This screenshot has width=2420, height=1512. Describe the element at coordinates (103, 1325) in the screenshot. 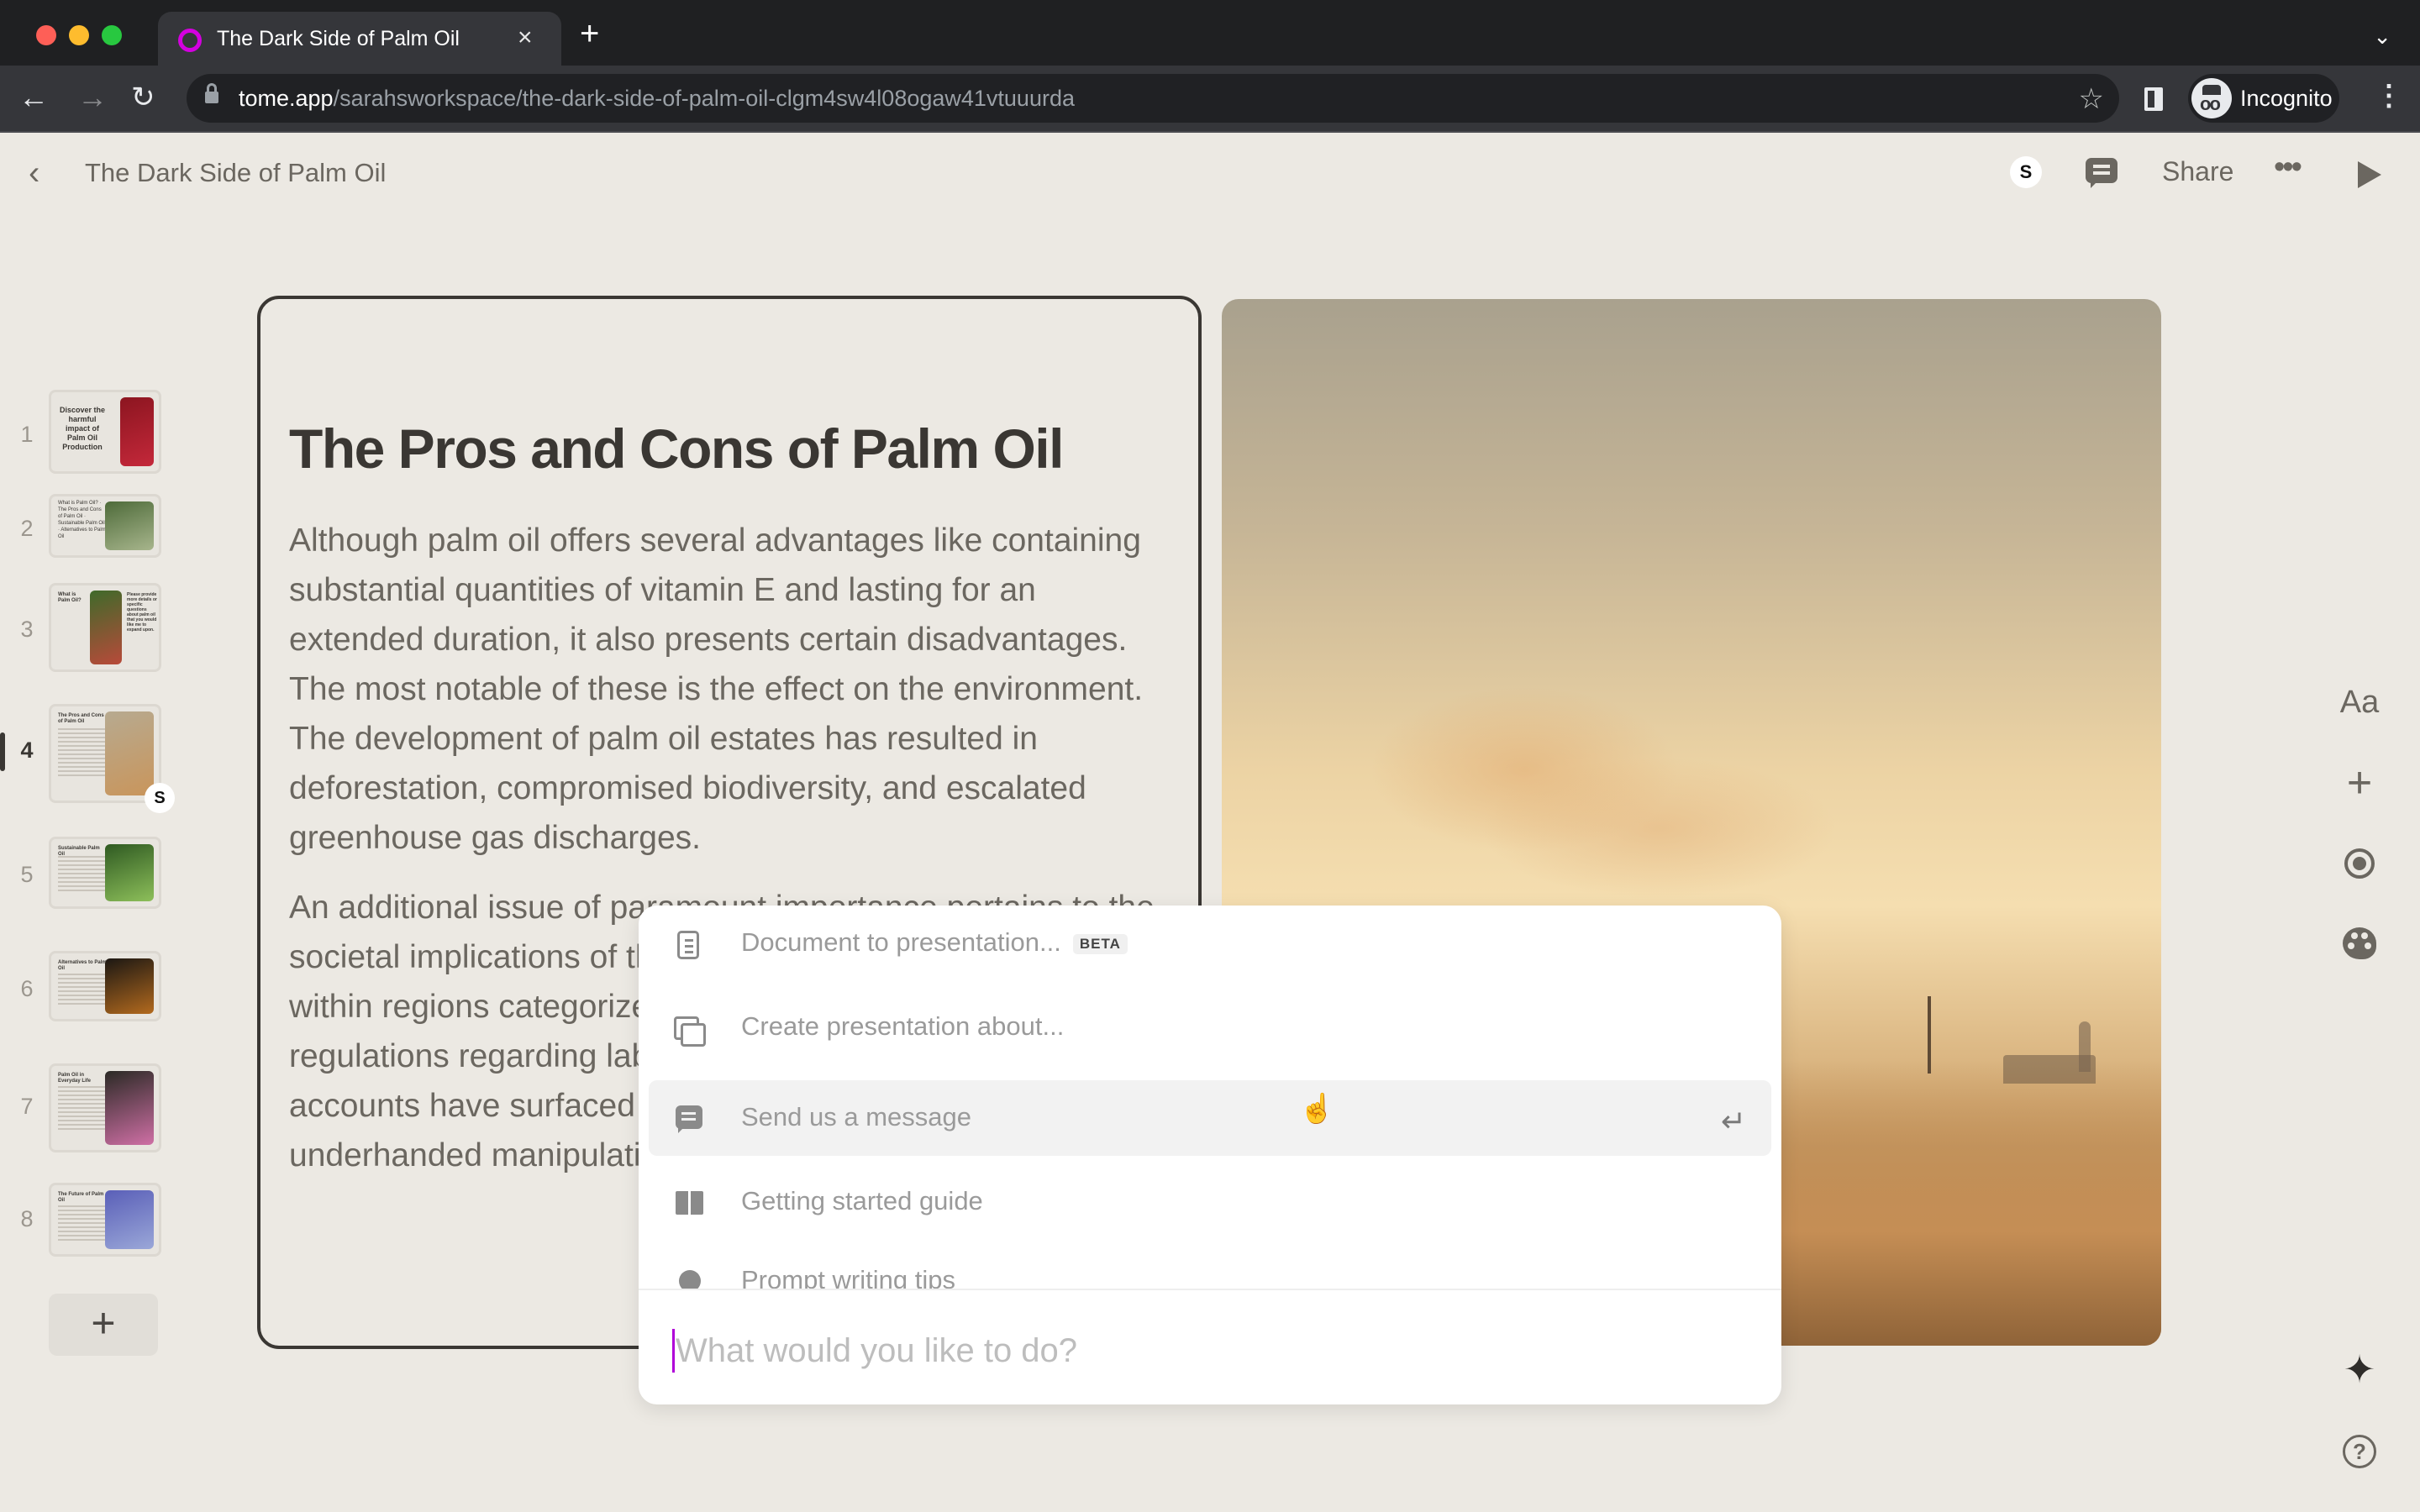

I see `add-slide-button: +` at that location.